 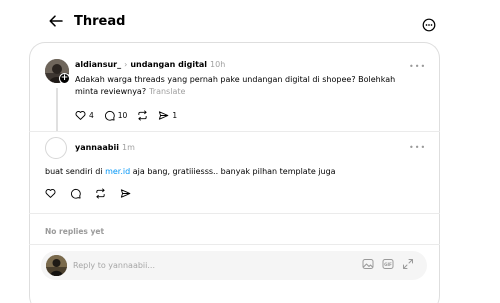 I want to click on reply-comment-button, so click(x=75, y=193).